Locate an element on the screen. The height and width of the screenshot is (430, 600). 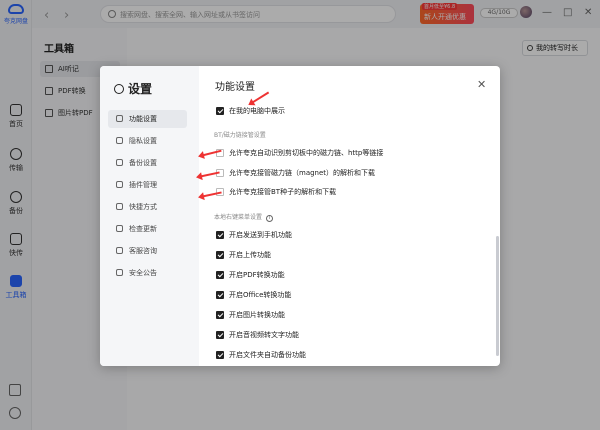
option-bt-2: 允许夸克接管BT种子的解析和下载 is located at coordinates (276, 192).